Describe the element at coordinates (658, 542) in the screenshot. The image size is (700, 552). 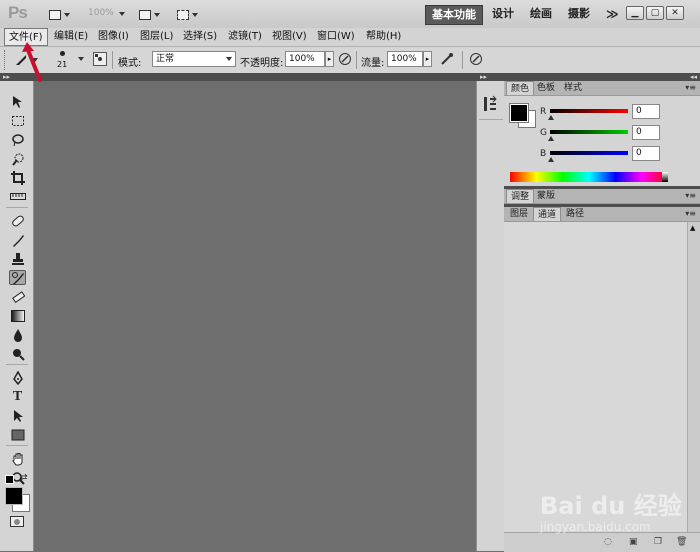
I see `new-channel-icon: ❐` at that location.